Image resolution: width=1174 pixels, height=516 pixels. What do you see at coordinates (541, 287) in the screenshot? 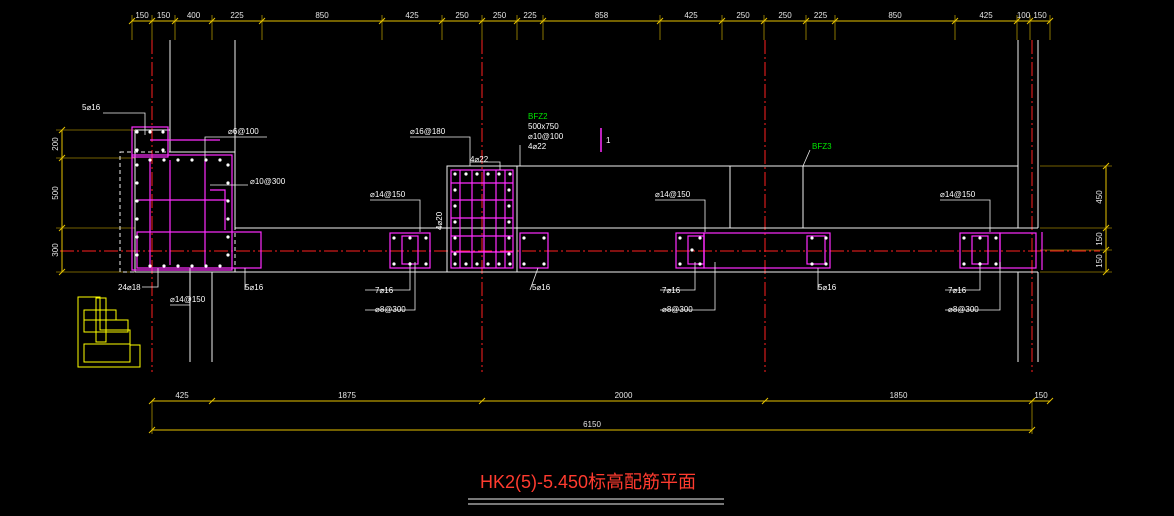
I see `label-l13: 5⌀16` at bounding box center [541, 287].